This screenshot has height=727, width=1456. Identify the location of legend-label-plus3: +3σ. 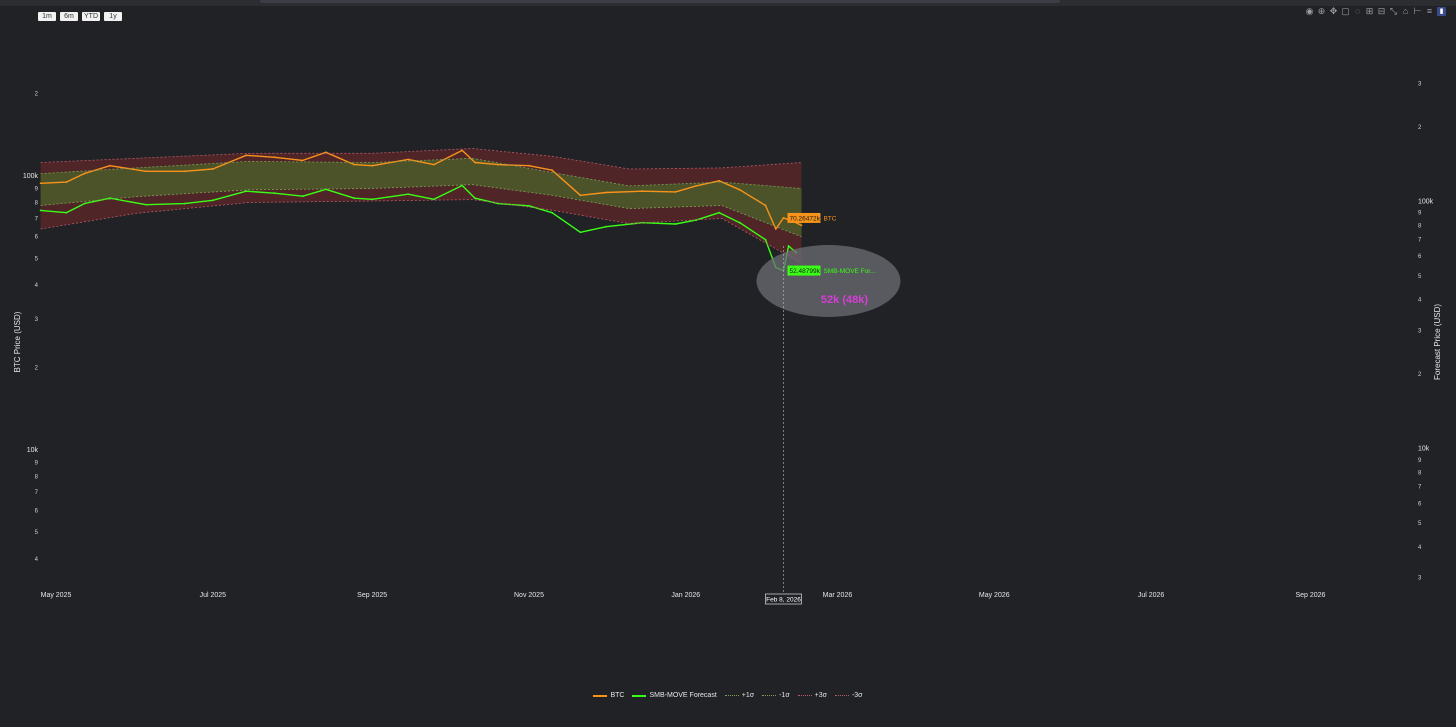
(820, 695).